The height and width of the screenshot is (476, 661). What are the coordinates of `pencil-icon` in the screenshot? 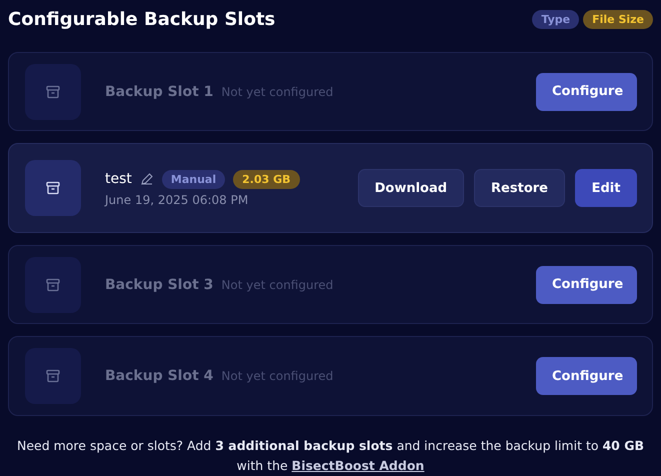 It's located at (147, 179).